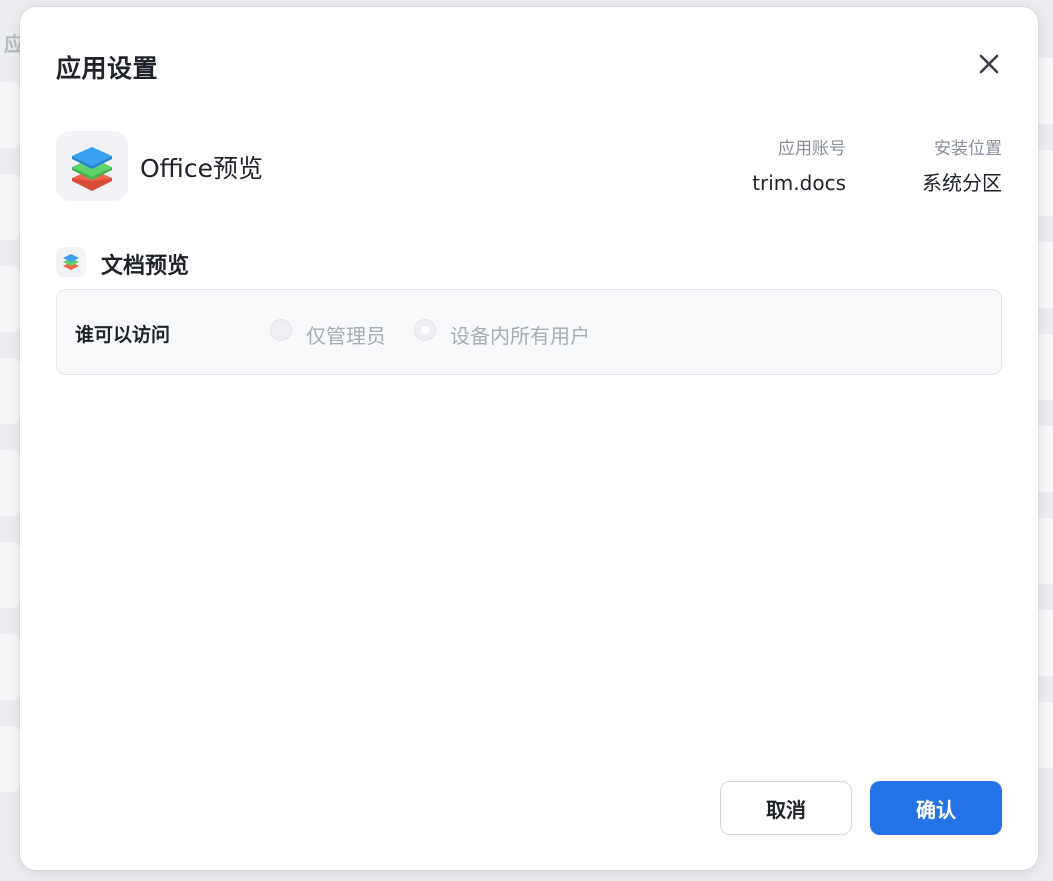  What do you see at coordinates (786, 808) in the screenshot?
I see `cancel-button: 取消` at bounding box center [786, 808].